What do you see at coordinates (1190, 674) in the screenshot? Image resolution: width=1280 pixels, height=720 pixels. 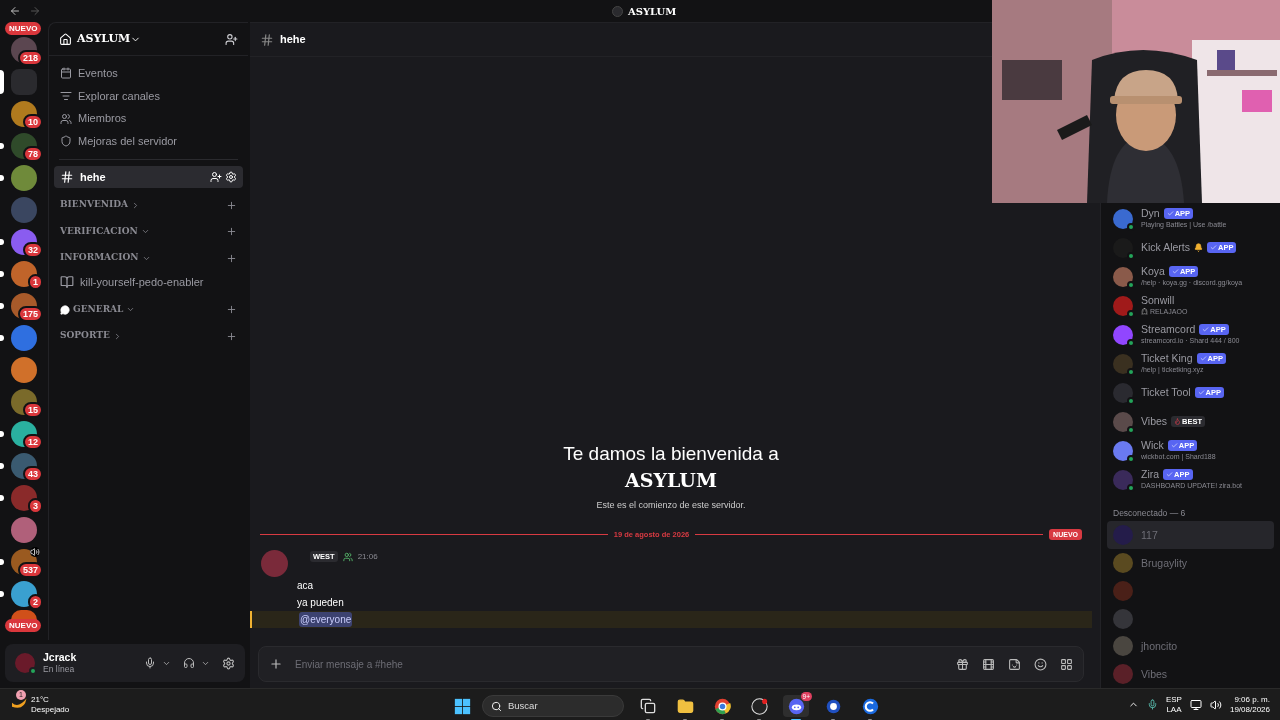 I see `member-row: Vibes` at bounding box center [1190, 674].